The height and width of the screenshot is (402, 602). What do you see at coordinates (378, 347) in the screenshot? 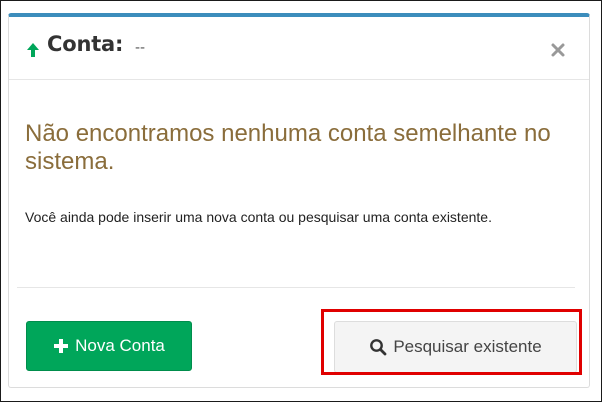
I see `search-icon` at bounding box center [378, 347].